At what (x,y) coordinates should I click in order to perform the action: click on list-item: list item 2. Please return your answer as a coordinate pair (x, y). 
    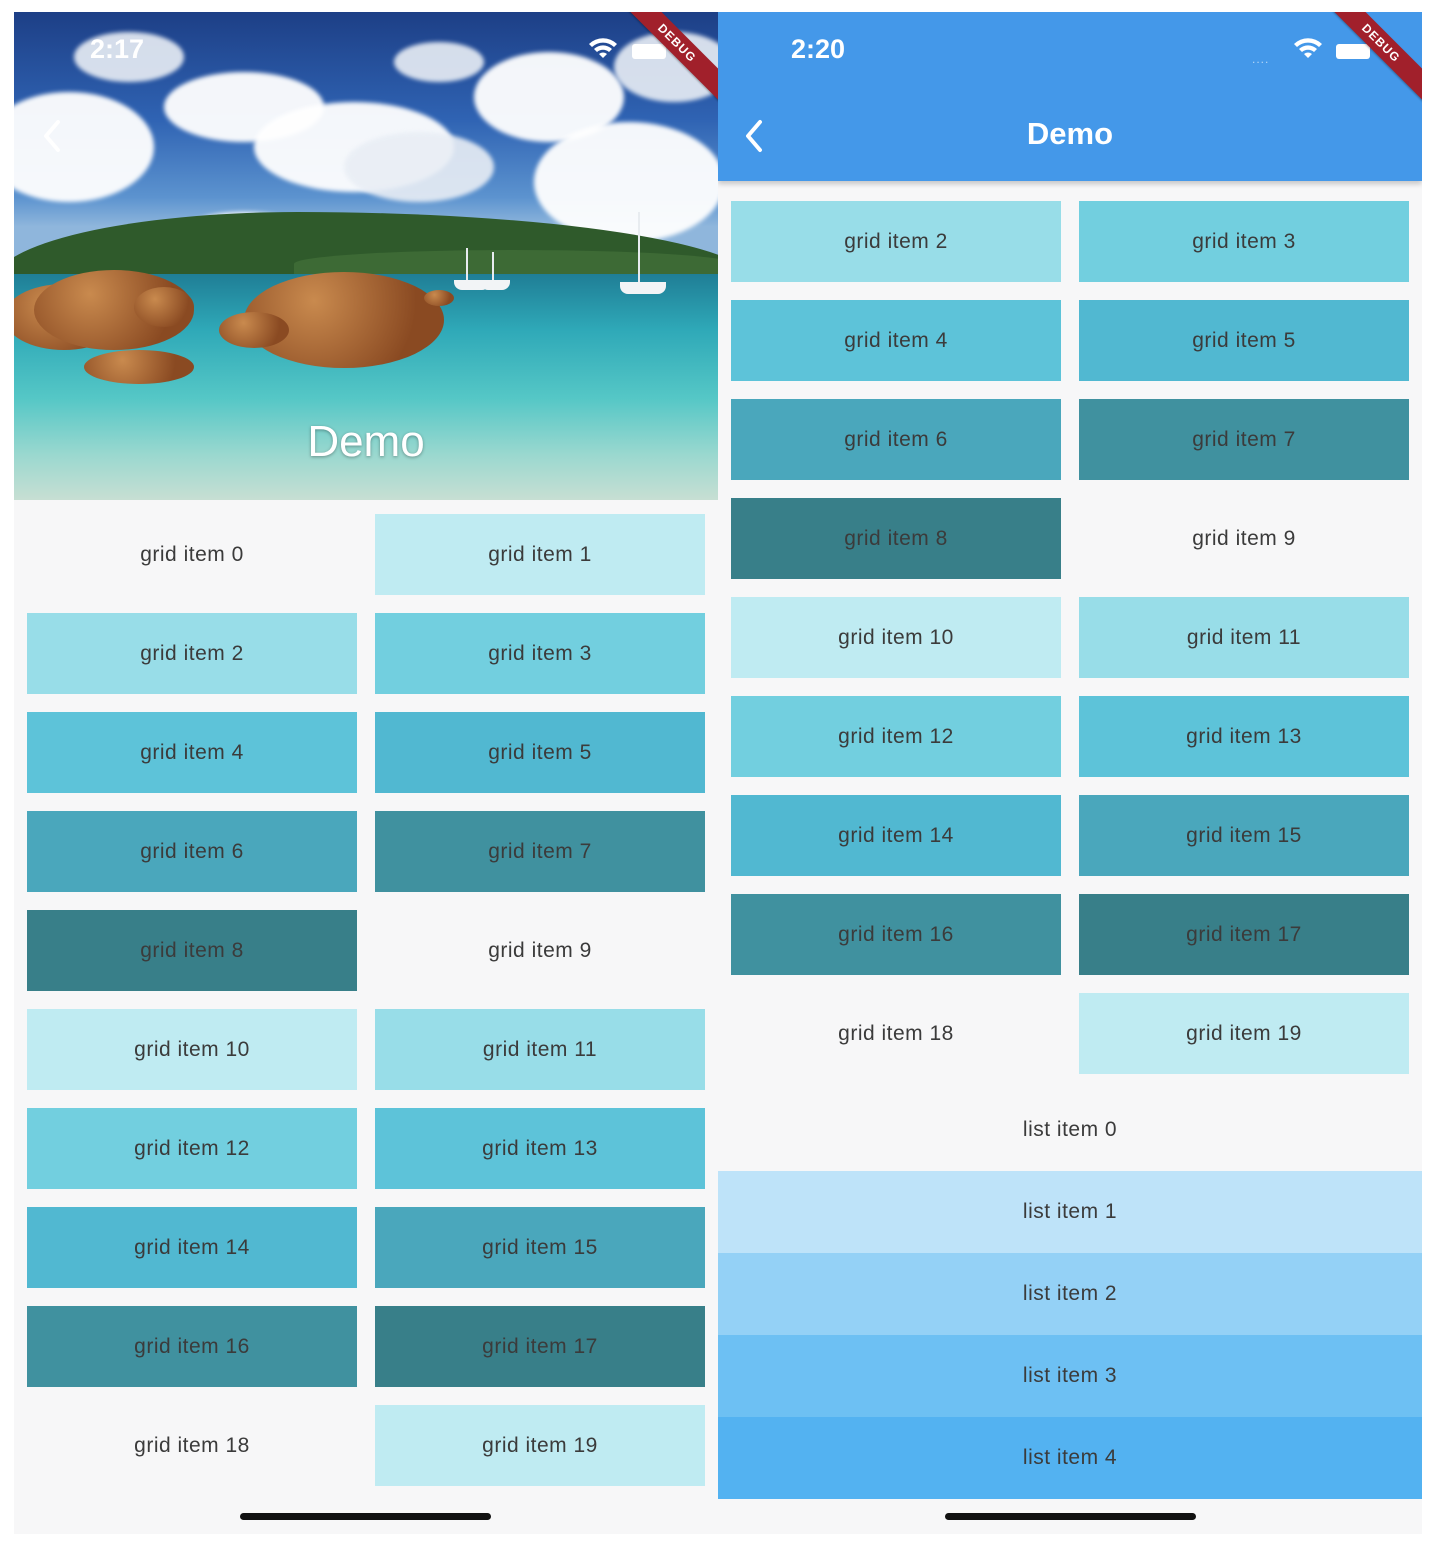
    Looking at the image, I should click on (1070, 1294).